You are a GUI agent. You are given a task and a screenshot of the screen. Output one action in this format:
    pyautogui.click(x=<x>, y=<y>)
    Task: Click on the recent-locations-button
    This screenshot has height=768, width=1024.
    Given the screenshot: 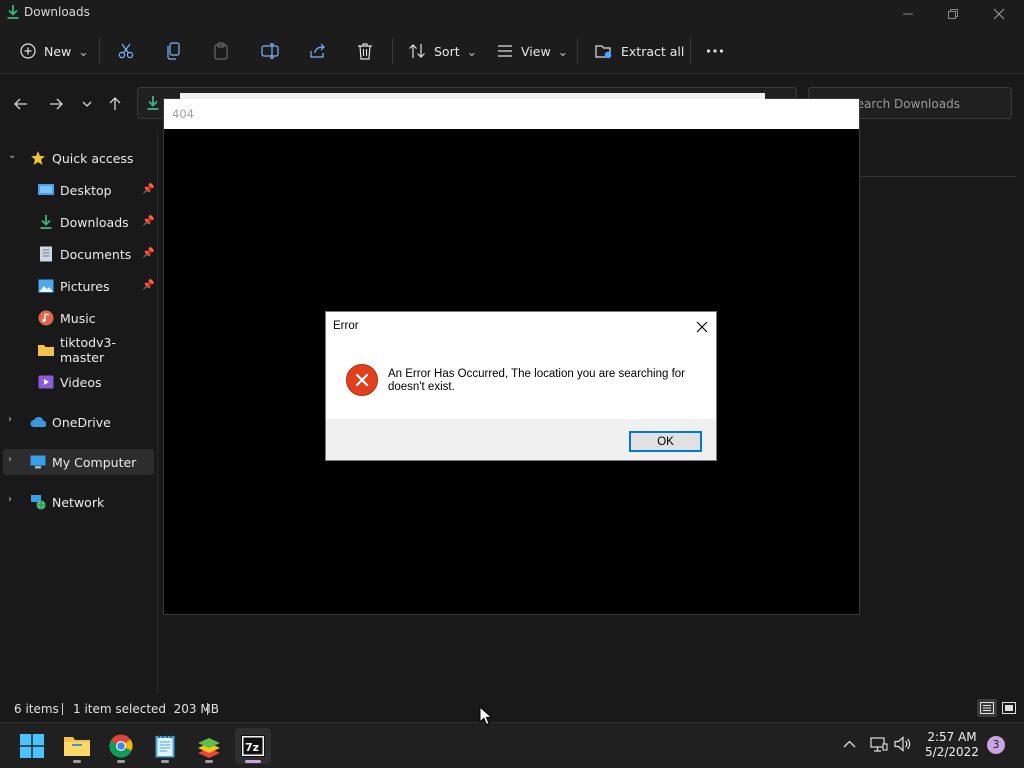 What is the action you would take?
    pyautogui.click(x=87, y=104)
    